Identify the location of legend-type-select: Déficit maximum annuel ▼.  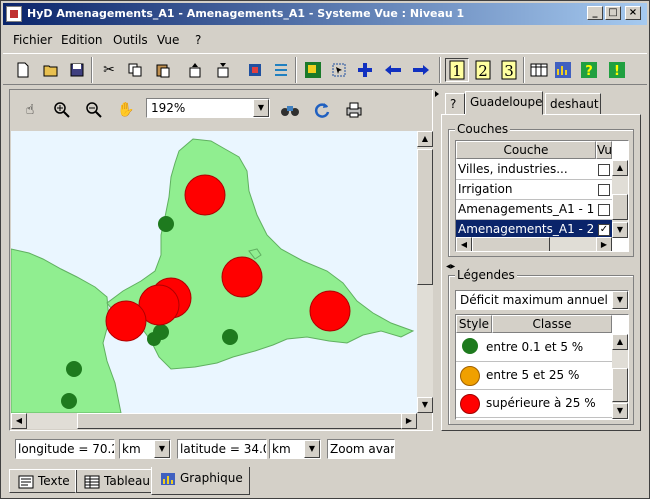
(542, 300).